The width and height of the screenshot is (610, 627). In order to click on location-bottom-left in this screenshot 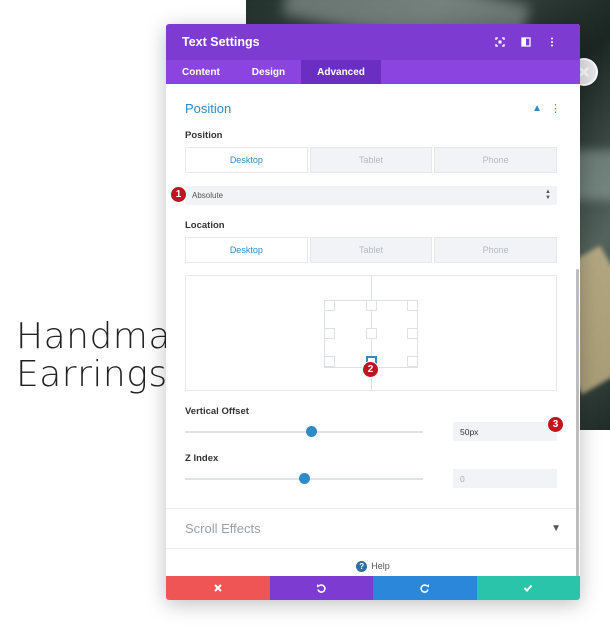, I will do `click(329, 361)`.